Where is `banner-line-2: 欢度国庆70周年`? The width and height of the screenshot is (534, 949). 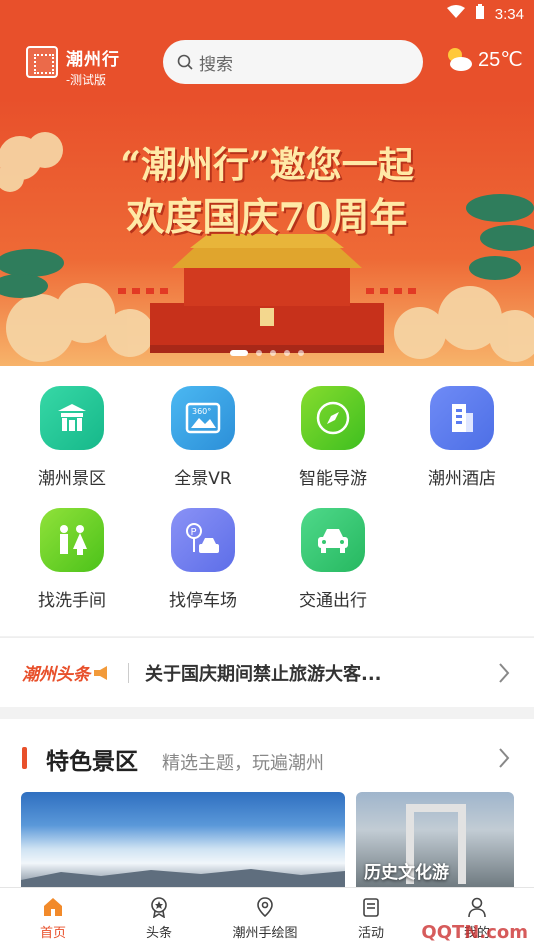 banner-line-2: 欢度国庆70周年 is located at coordinates (267, 216).